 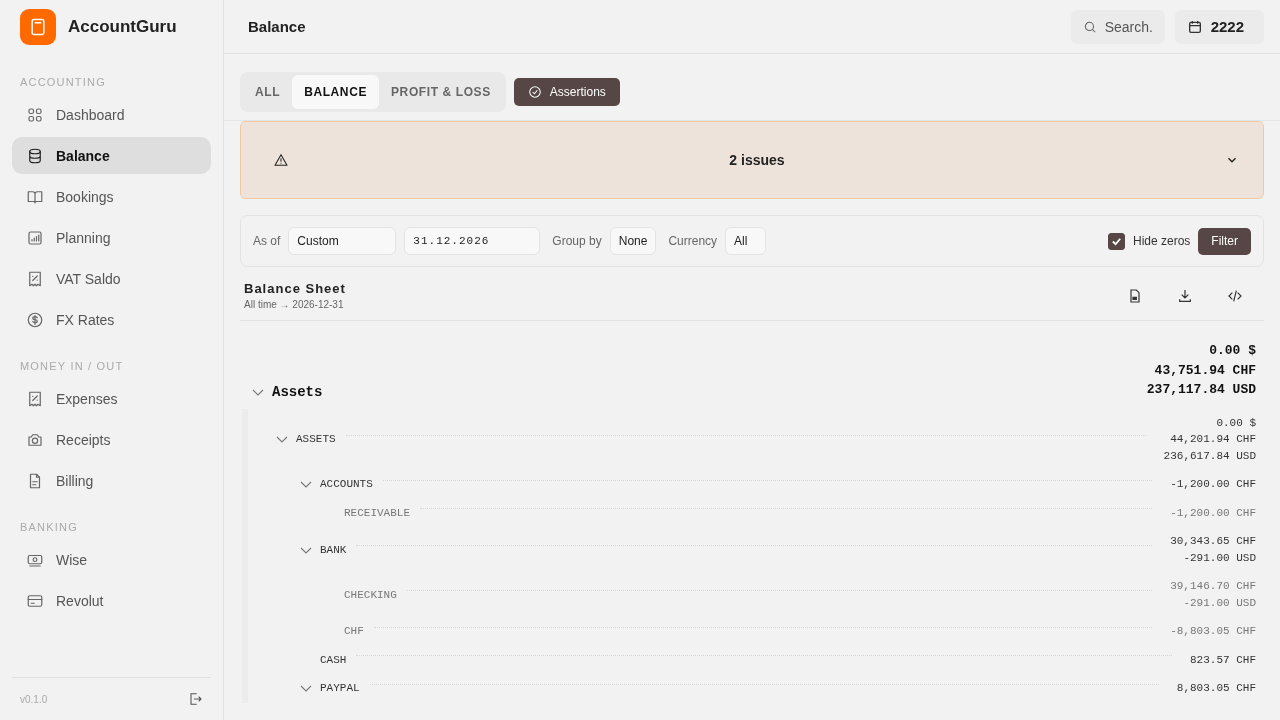 I want to click on amount: 30,343.65 CHF, so click(x=1213, y=541).